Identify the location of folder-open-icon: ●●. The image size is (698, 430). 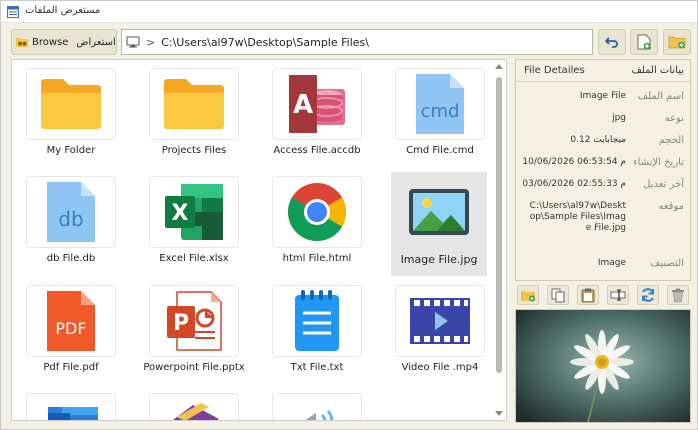
(22, 42).